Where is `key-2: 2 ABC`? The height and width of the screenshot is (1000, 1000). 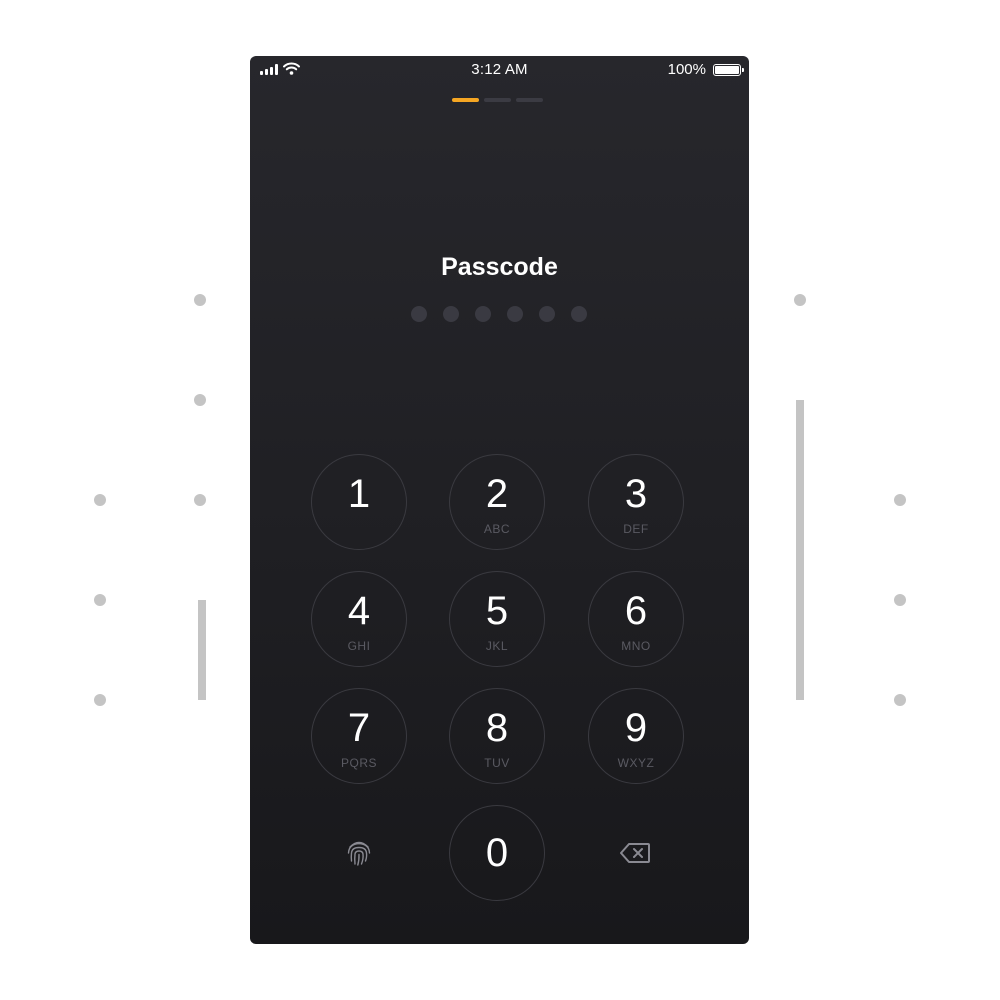 key-2: 2 ABC is located at coordinates (497, 502).